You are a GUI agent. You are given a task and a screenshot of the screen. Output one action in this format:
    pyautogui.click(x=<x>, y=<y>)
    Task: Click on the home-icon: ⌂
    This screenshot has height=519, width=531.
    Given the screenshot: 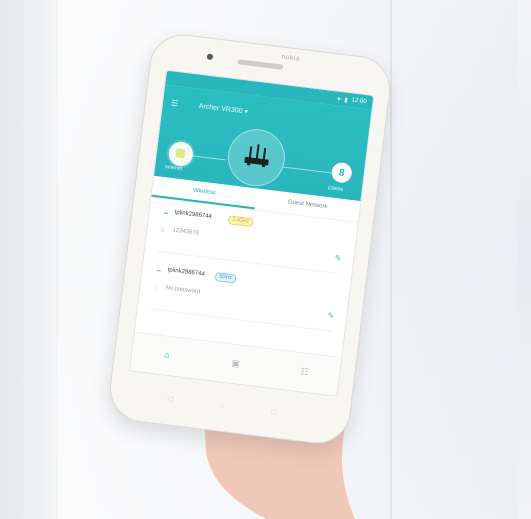 What is the action you would take?
    pyautogui.click(x=167, y=354)
    